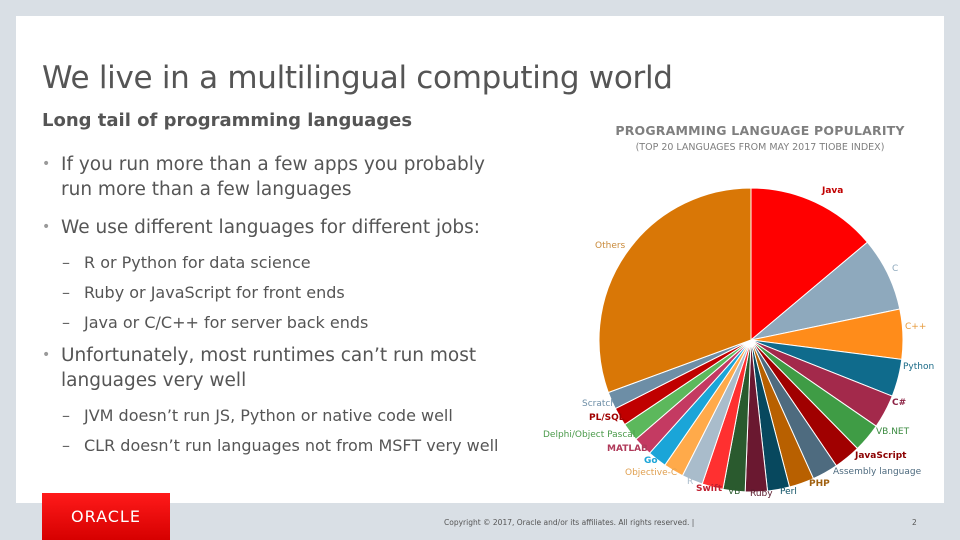  Describe the element at coordinates (760, 130) in the screenshot. I see `chart-title: PROGRAMMING LANGUAGE POPULARITY` at that location.